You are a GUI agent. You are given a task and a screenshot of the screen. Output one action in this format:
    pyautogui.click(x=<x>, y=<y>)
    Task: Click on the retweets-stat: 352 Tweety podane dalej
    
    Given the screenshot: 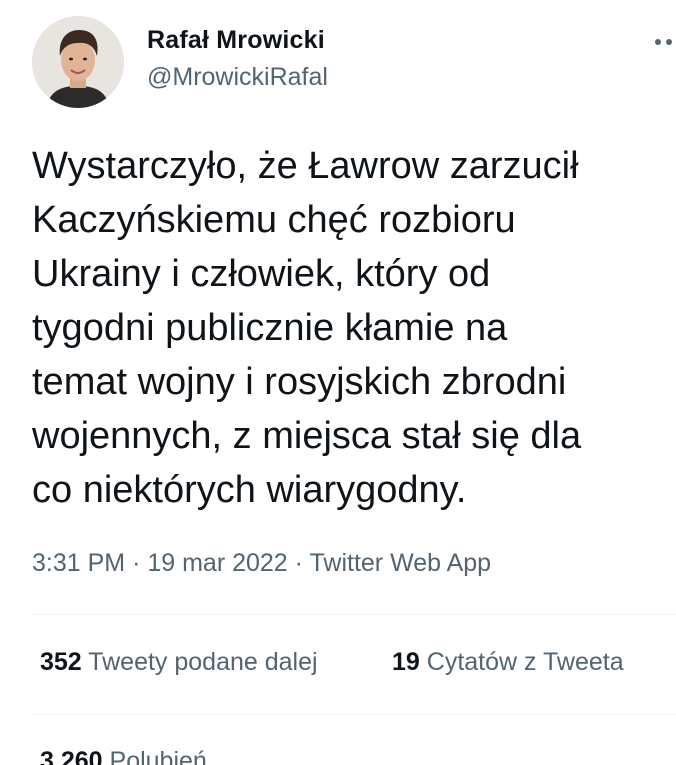 What is the action you would take?
    pyautogui.click(x=179, y=662)
    